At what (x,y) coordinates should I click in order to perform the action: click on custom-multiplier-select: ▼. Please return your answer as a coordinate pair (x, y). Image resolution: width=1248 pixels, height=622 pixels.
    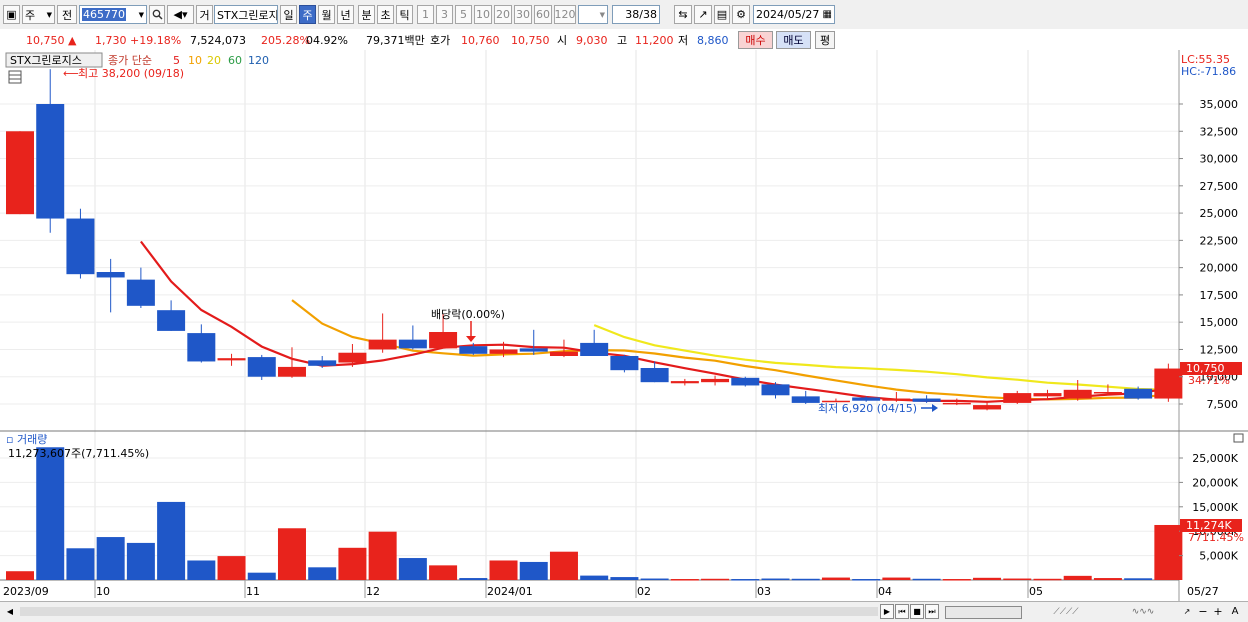
    Looking at the image, I should click on (593, 14).